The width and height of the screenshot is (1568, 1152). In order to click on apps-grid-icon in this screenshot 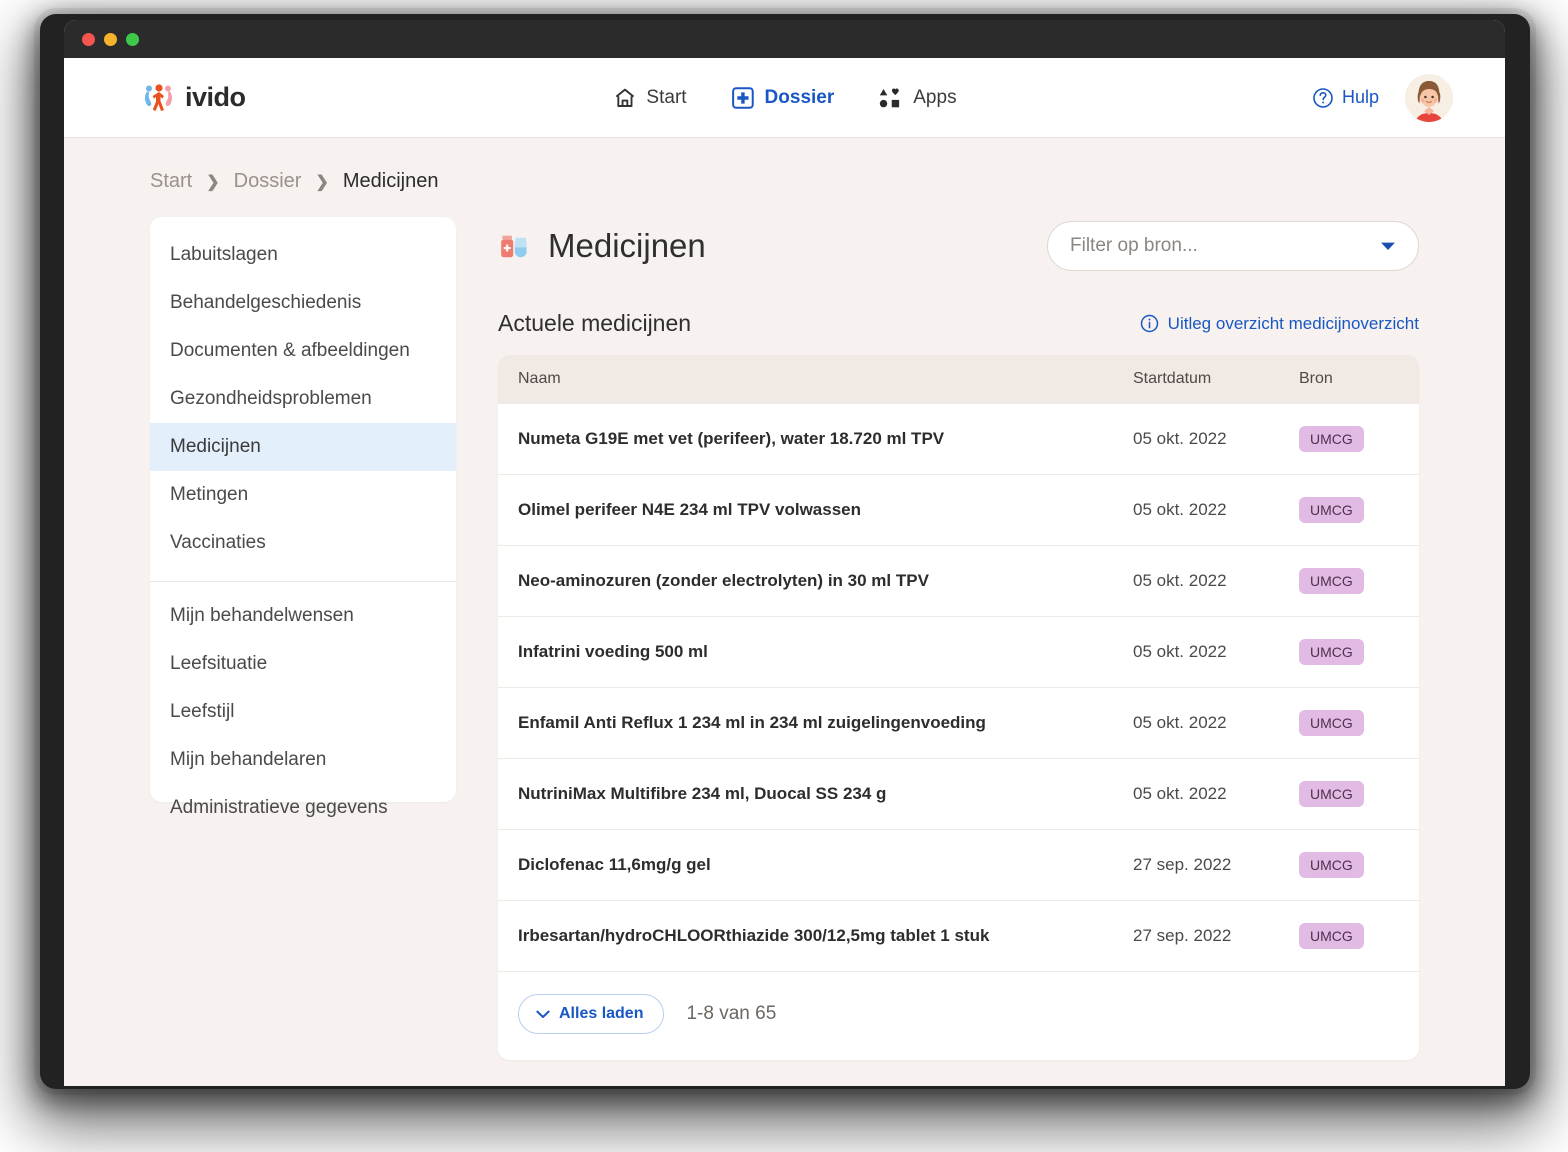, I will do `click(890, 98)`.